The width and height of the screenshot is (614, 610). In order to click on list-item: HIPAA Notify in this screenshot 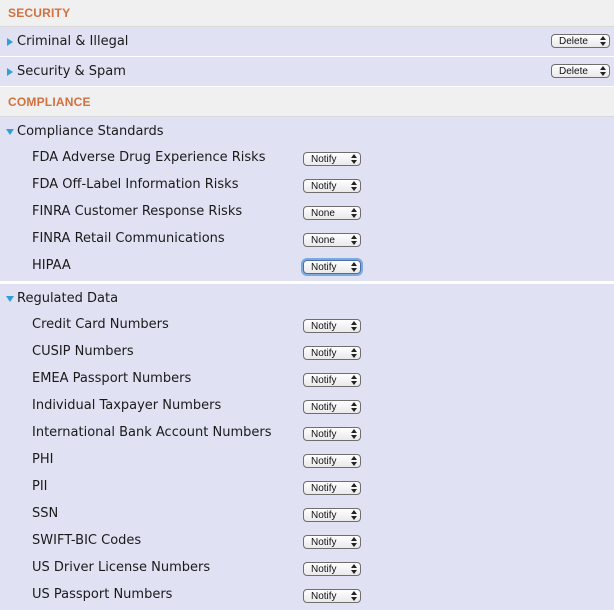, I will do `click(307, 267)`.